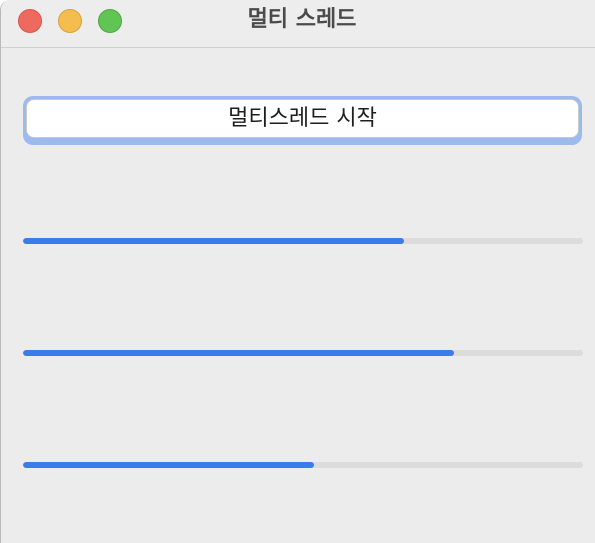 The height and width of the screenshot is (543, 595). What do you see at coordinates (302, 118) in the screenshot?
I see `start-multithread-button: 멀티스레드 시작` at bounding box center [302, 118].